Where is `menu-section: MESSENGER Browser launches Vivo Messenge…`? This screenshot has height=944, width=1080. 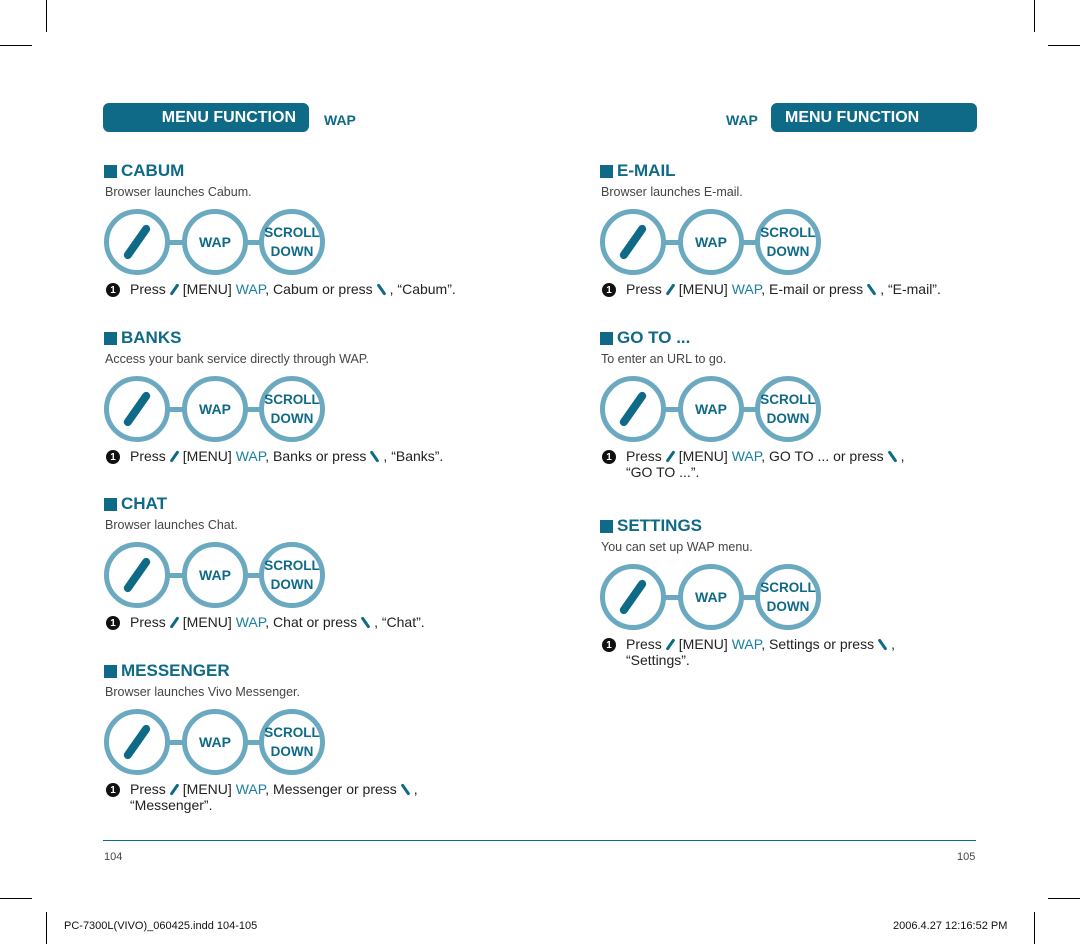 menu-section: MESSENGER Browser launches Vivo Messenge… is located at coordinates (304, 737).